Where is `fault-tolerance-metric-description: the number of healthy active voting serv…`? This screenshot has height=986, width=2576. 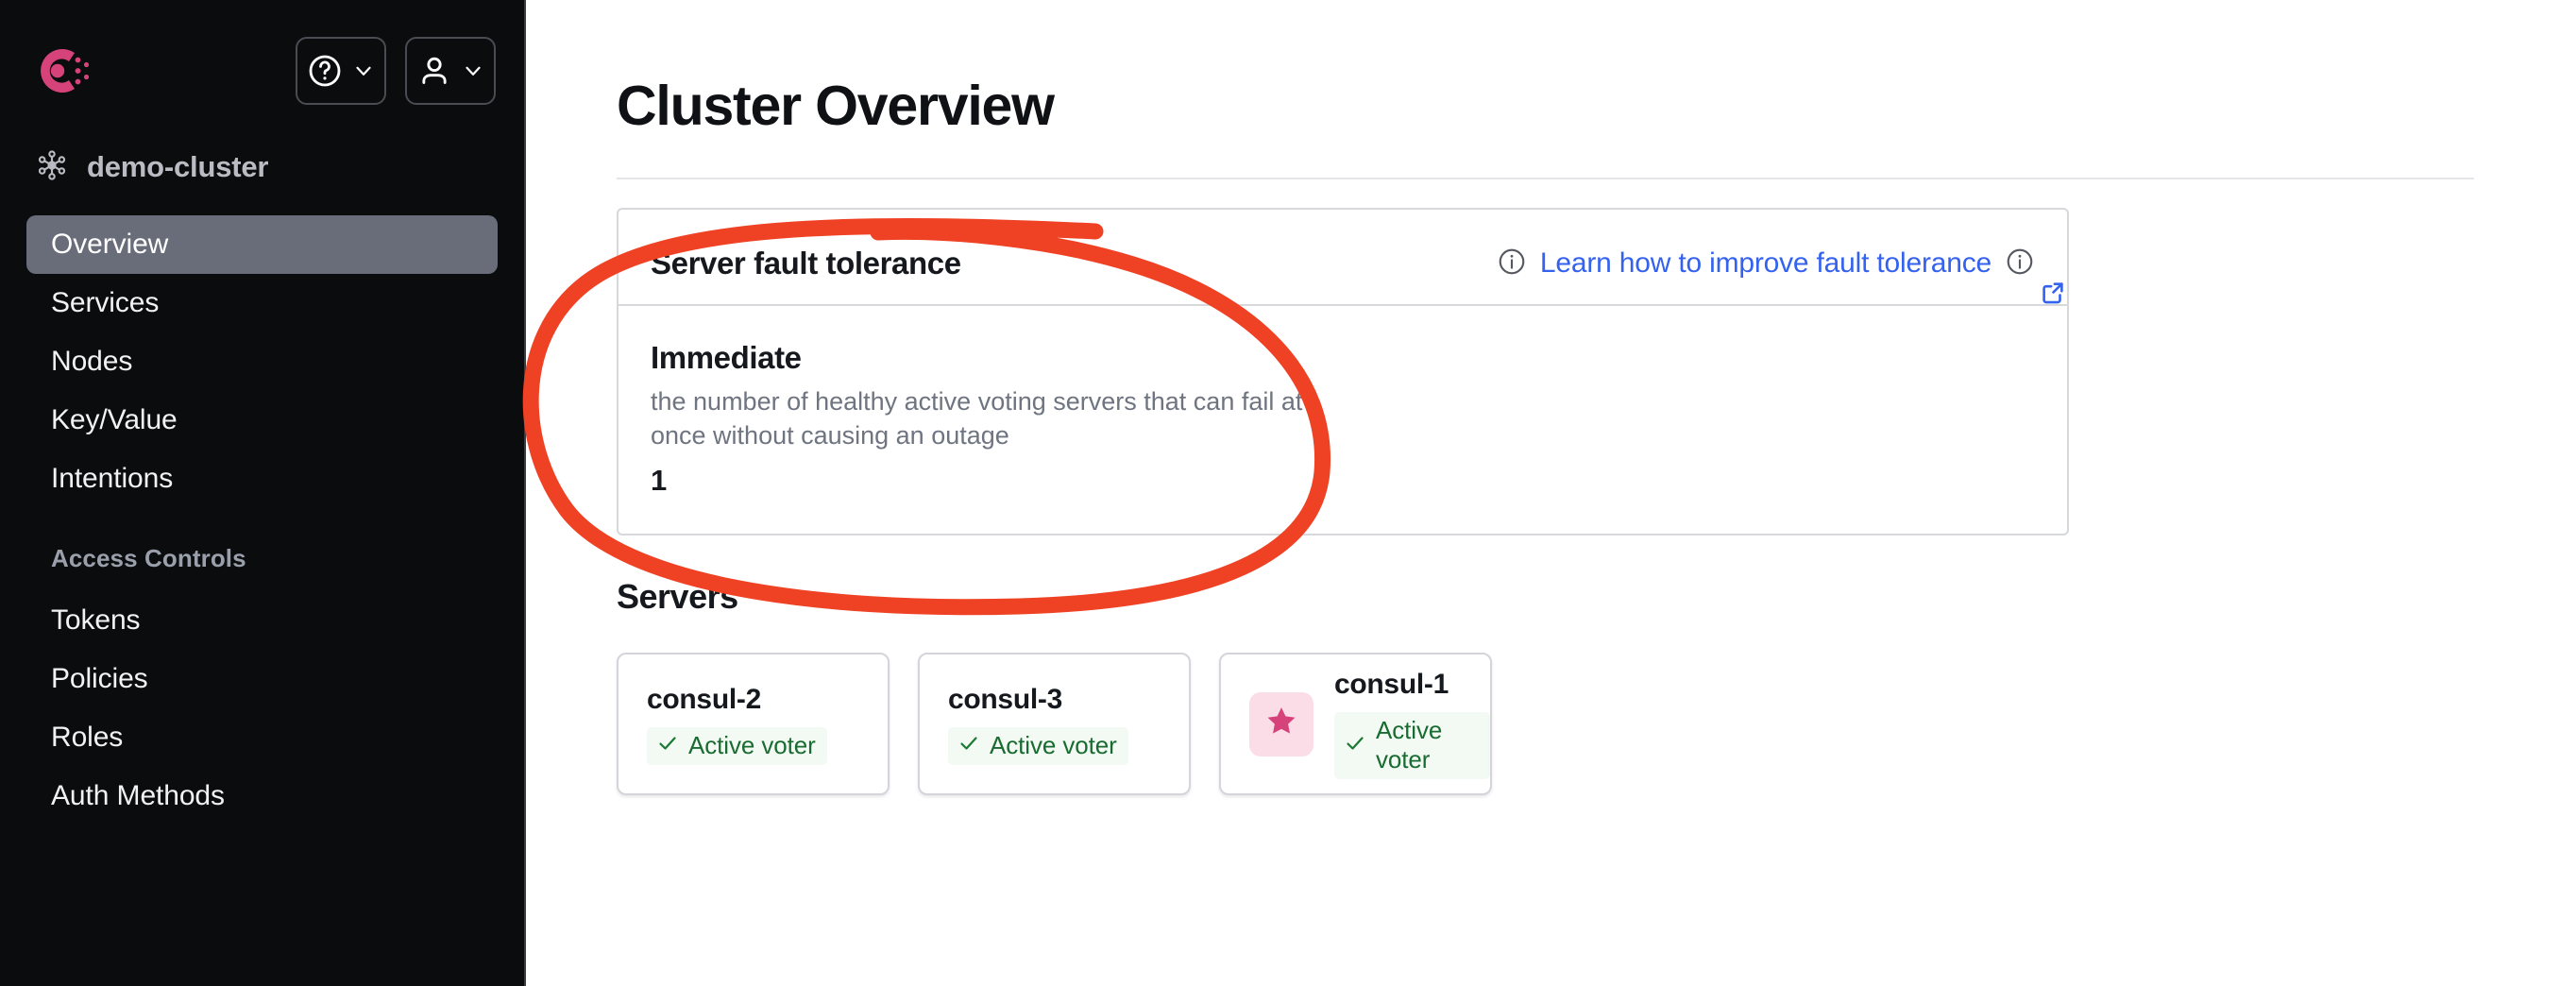
fault-tolerance-metric-description: the number of healthy active voting serv… is located at coordinates (977, 418).